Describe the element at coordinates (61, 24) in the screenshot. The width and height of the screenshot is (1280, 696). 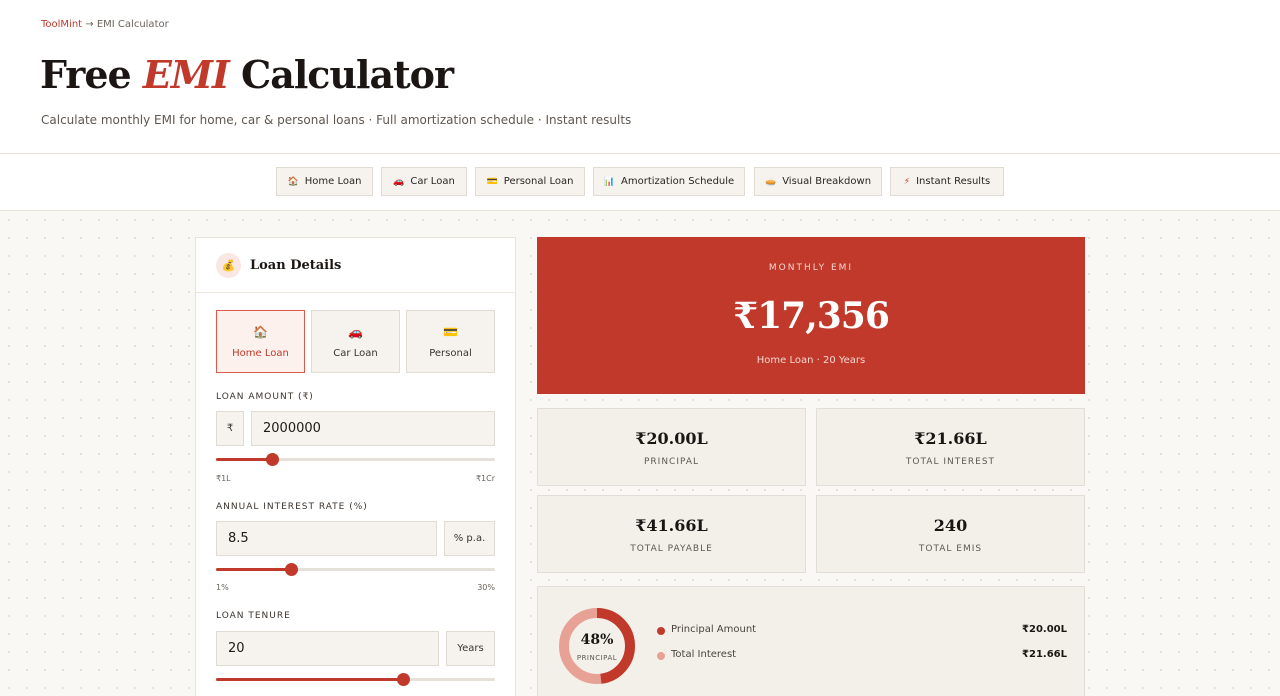
I see `breadcrumb-home-link: ToolMint` at that location.